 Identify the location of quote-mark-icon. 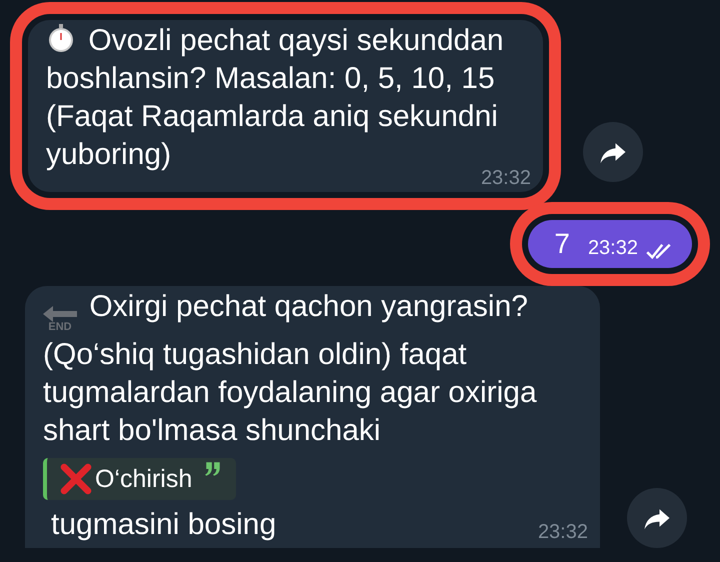
(213, 469).